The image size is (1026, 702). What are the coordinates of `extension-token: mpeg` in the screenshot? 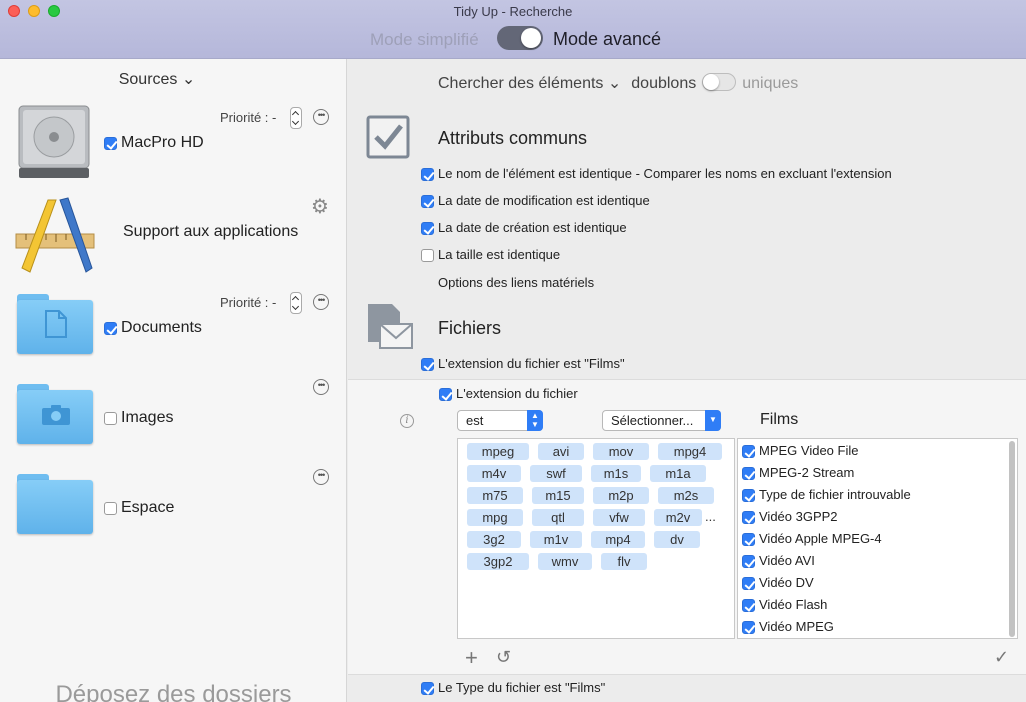 It's located at (498, 451).